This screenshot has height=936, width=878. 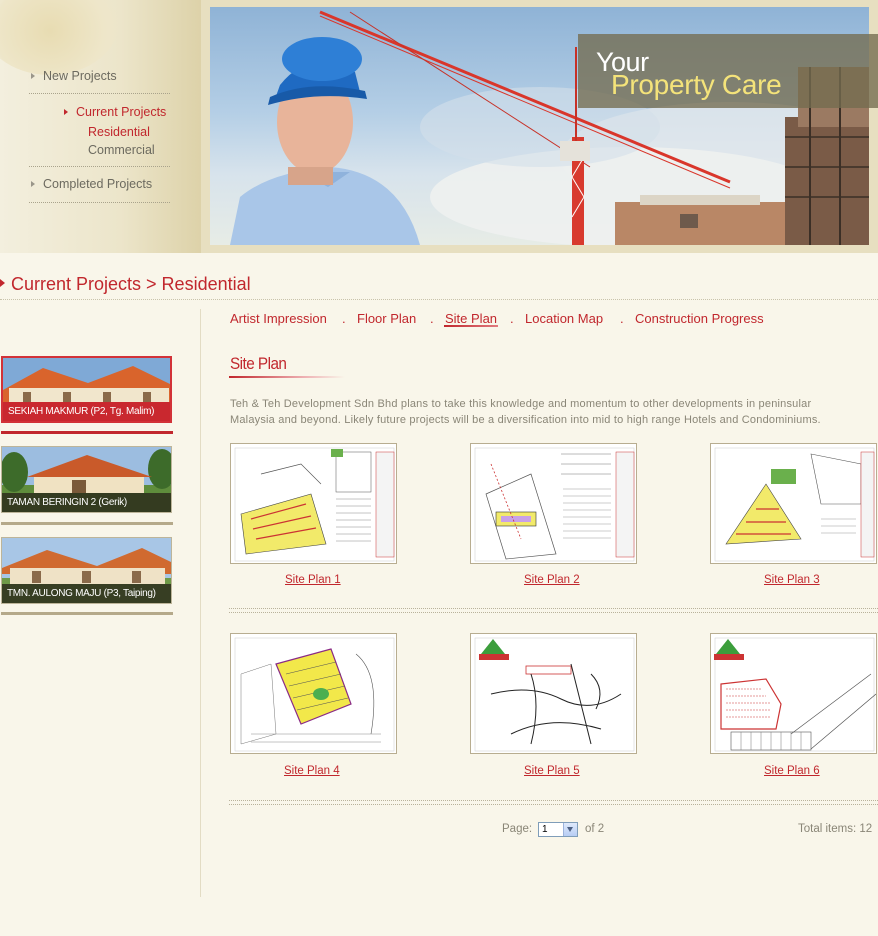 What do you see at coordinates (2, 283) in the screenshot?
I see `breadcrumb-arrow-icon` at bounding box center [2, 283].